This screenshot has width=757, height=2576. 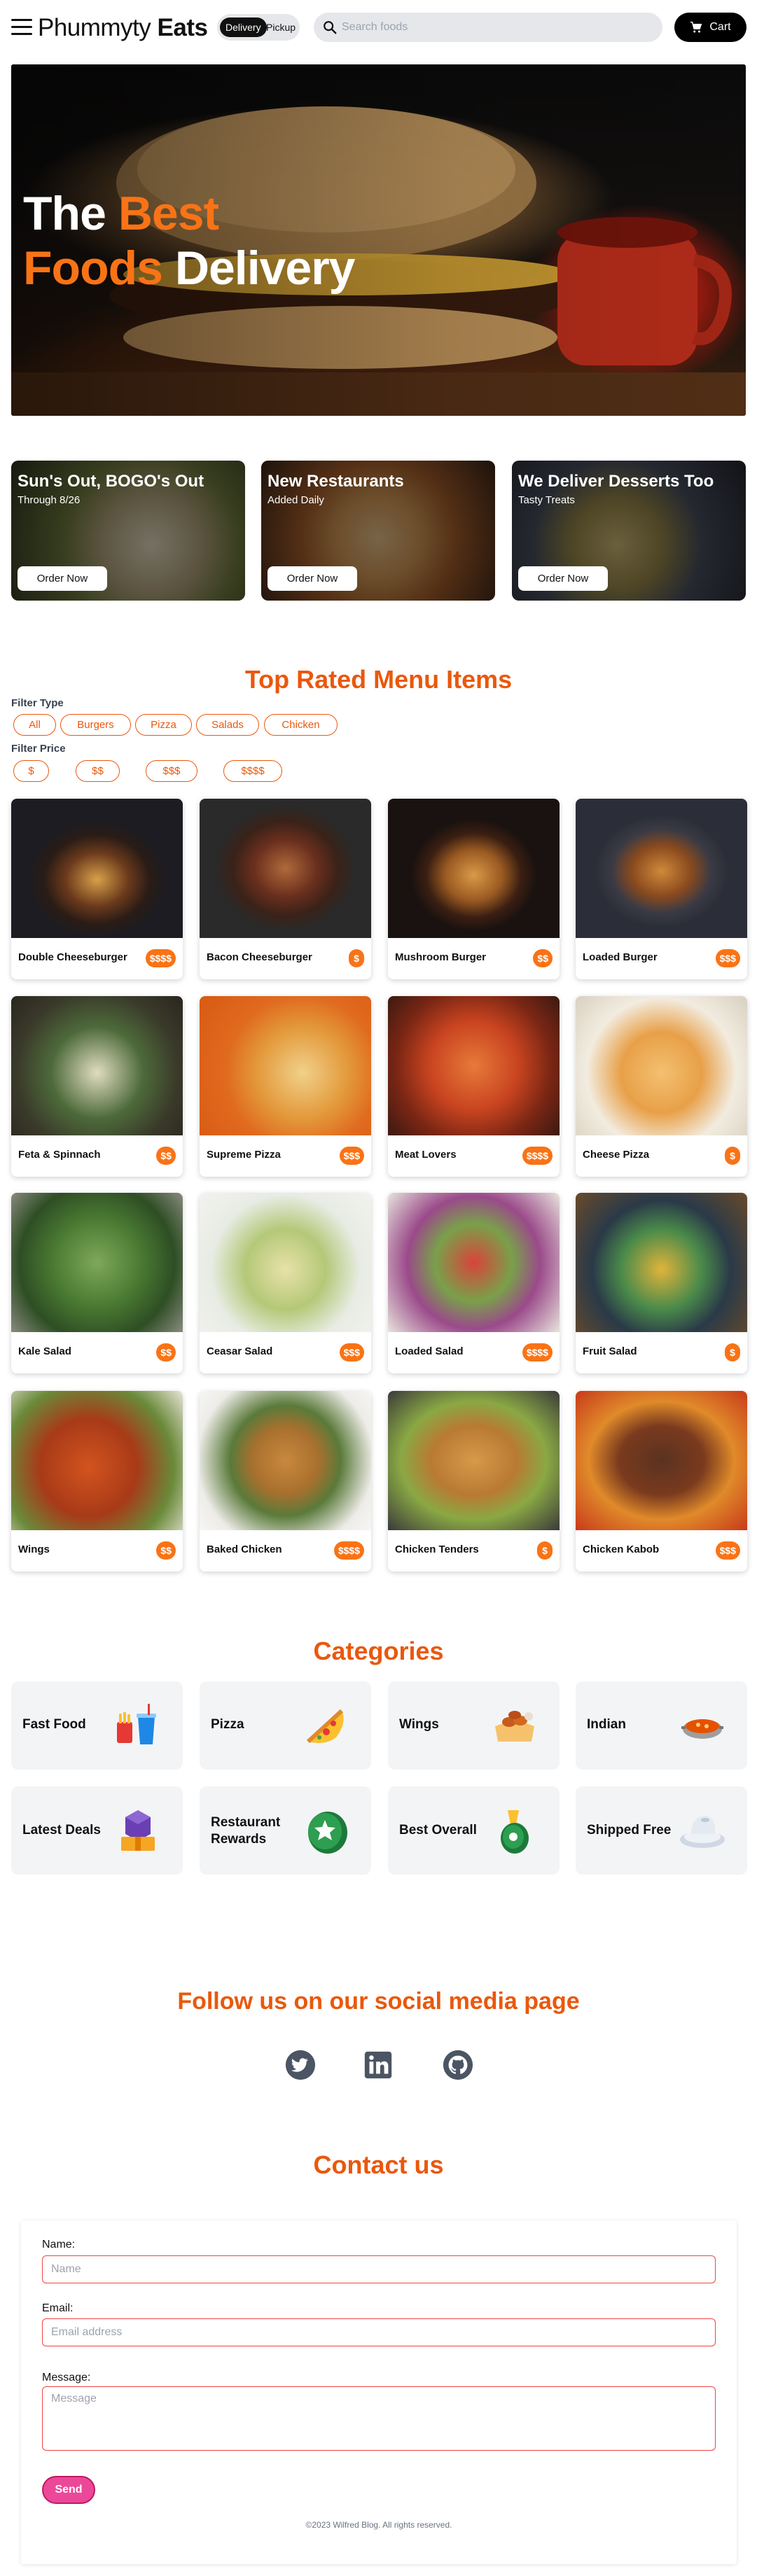 I want to click on filter-price-label: Filter Price, so click(x=38, y=749).